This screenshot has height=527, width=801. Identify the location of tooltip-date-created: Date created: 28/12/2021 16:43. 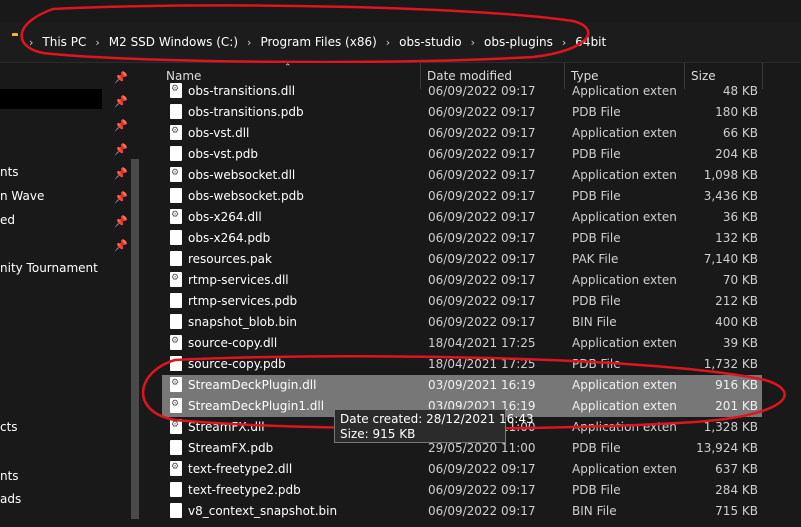
(437, 419).